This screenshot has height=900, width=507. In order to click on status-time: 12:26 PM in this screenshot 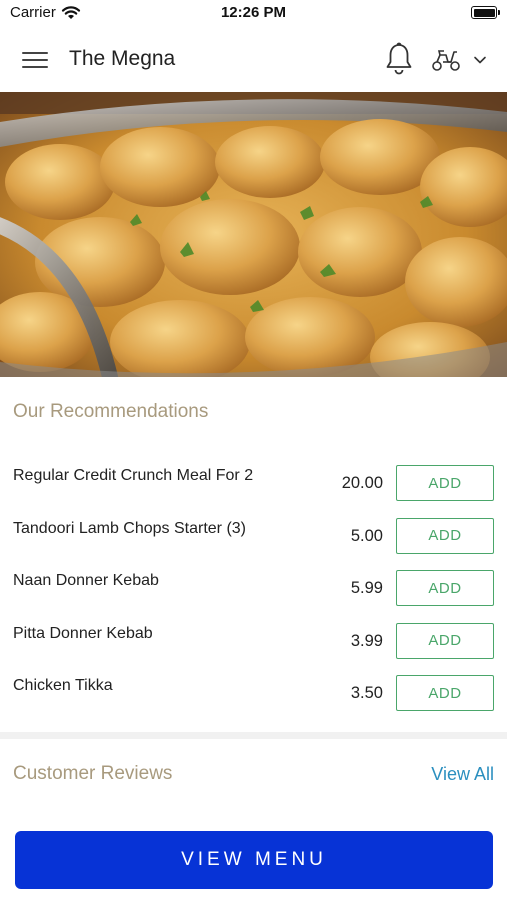, I will do `click(253, 12)`.